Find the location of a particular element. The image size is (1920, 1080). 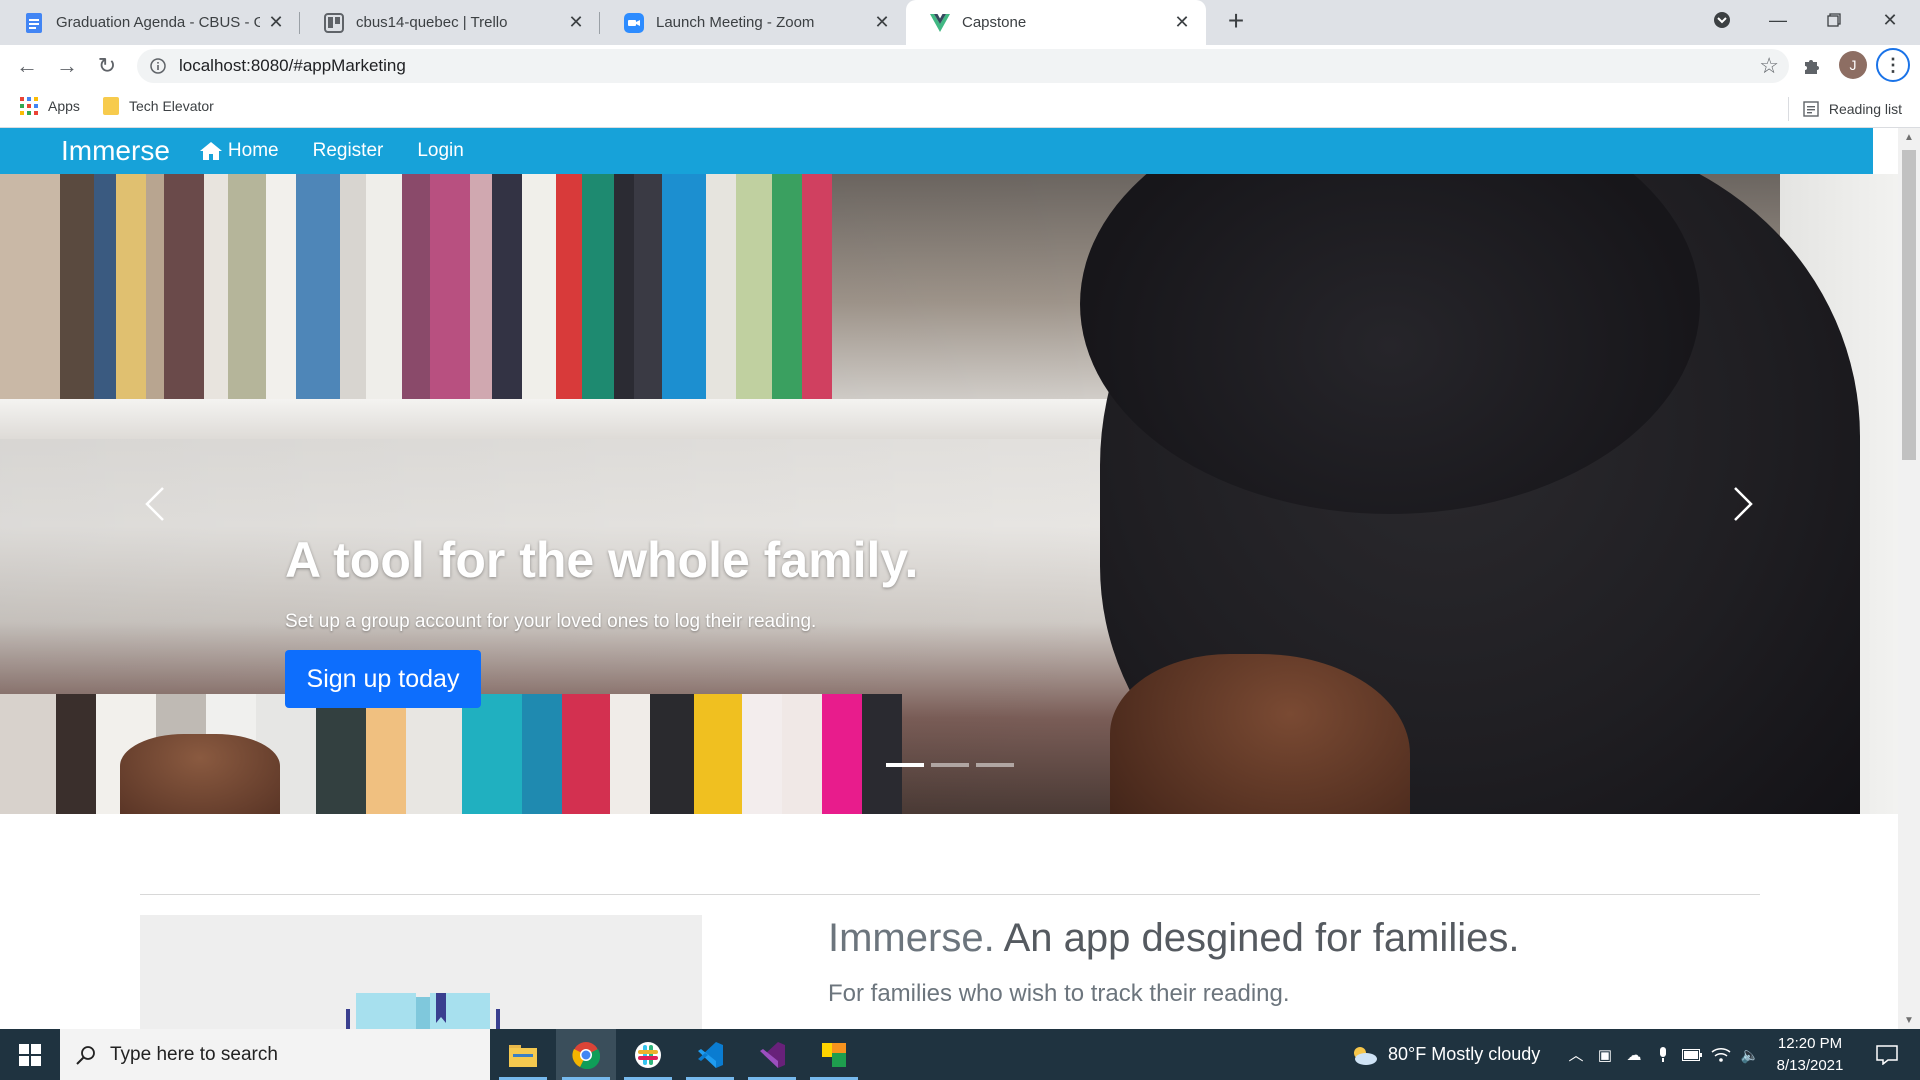

bookmark-tech-elevator: Tech Elevator is located at coordinates (158, 106).